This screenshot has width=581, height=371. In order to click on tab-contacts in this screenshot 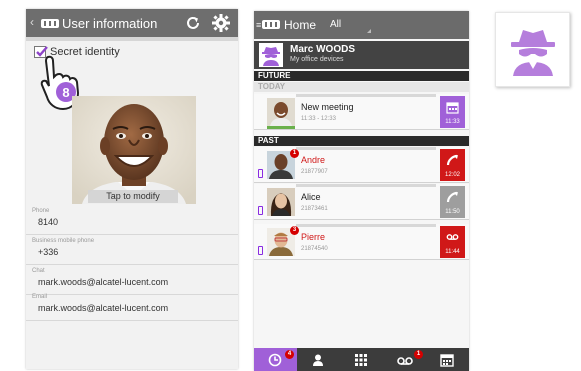, I will do `click(318, 359)`.